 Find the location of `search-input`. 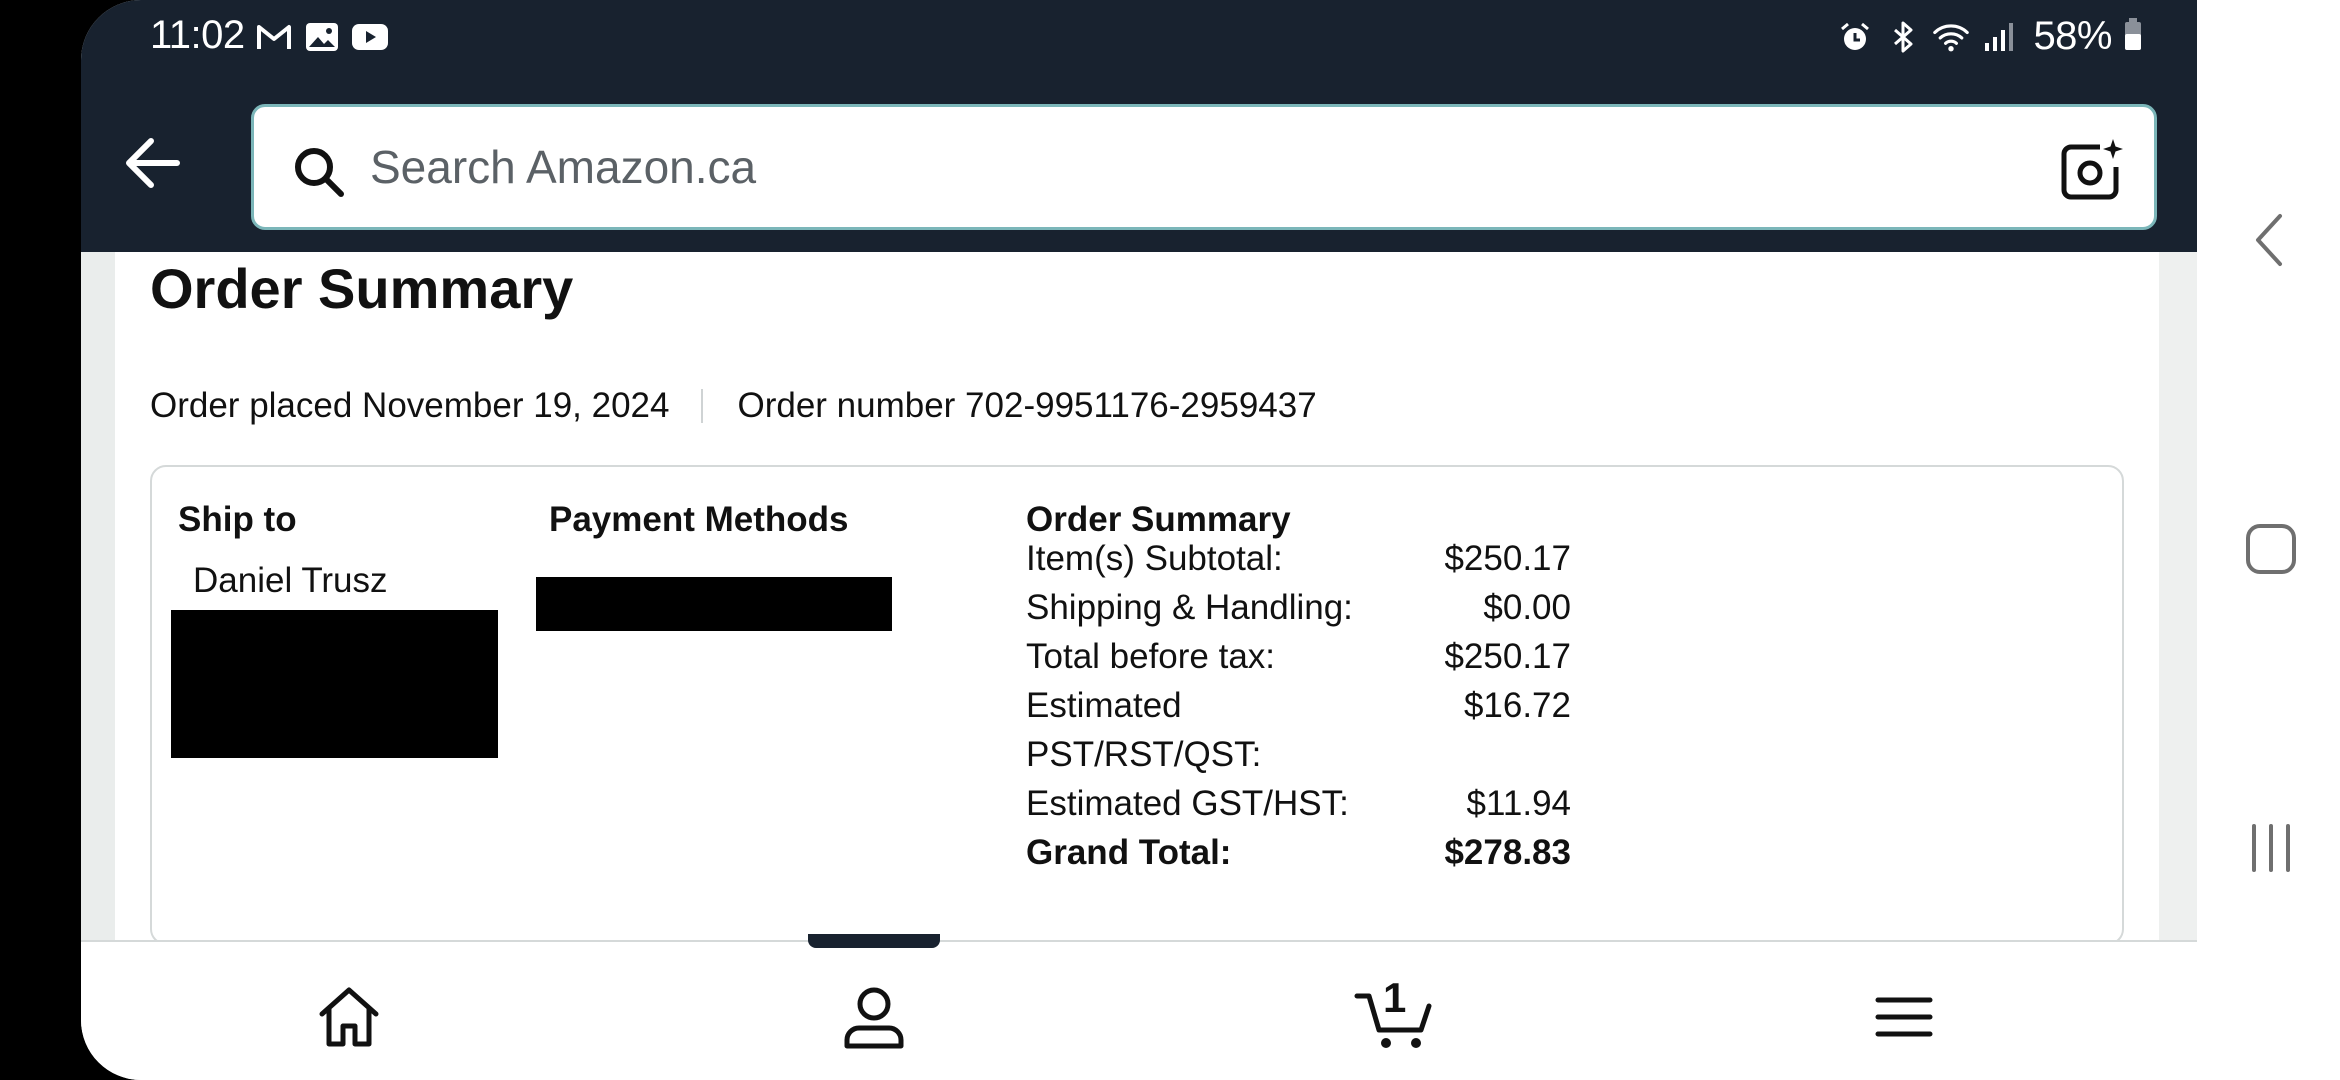

search-input is located at coordinates (1170, 167).